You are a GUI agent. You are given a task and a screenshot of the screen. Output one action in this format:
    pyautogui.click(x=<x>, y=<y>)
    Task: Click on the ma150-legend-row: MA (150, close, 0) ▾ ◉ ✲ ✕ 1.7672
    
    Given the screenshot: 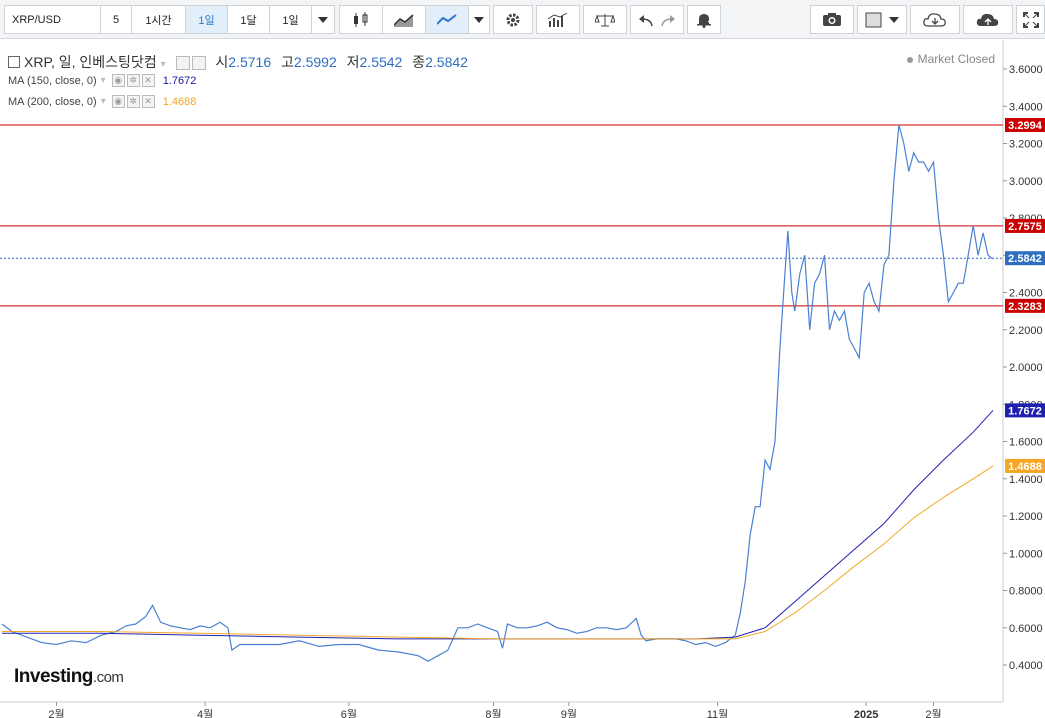 What is the action you would take?
    pyautogui.click(x=102, y=80)
    